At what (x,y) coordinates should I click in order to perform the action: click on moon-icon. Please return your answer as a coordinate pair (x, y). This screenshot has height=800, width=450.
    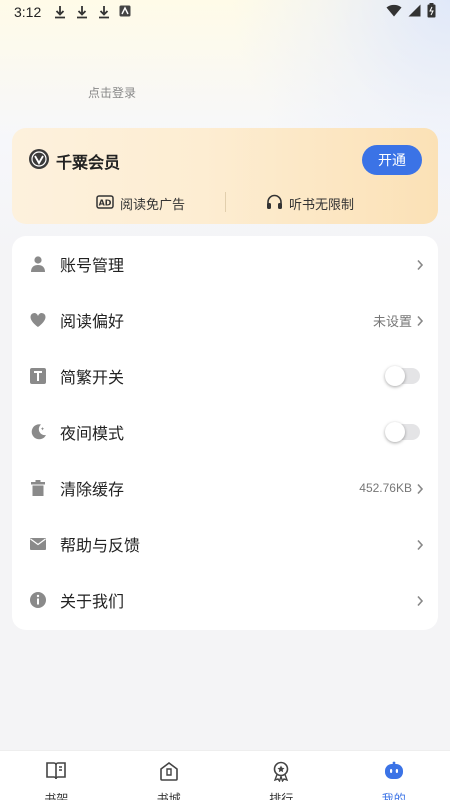
    Looking at the image, I should click on (38, 432).